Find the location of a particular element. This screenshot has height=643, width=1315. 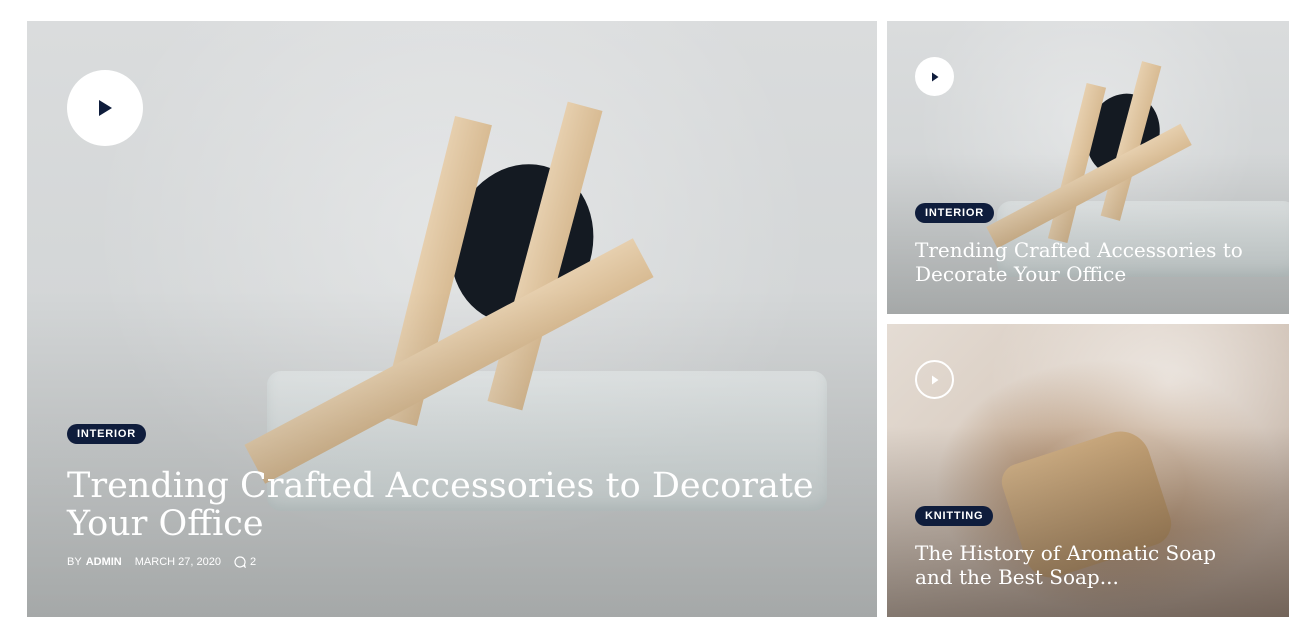

by-label: BY is located at coordinates (74, 562).